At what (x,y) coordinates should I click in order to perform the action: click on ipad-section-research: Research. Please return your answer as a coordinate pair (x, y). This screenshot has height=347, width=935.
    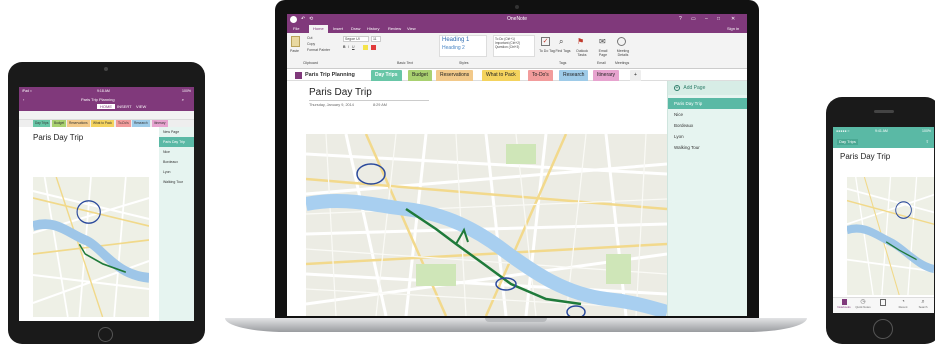
    Looking at the image, I should click on (141, 123).